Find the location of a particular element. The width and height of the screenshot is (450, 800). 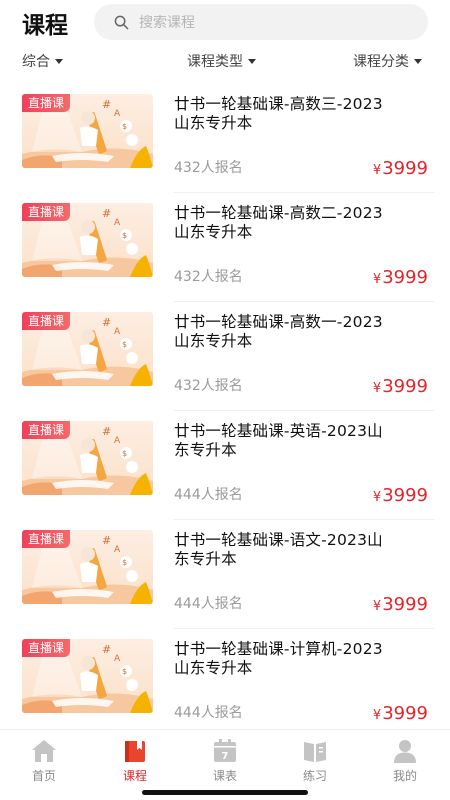

filter-label: 课程类型 is located at coordinates (215, 62).